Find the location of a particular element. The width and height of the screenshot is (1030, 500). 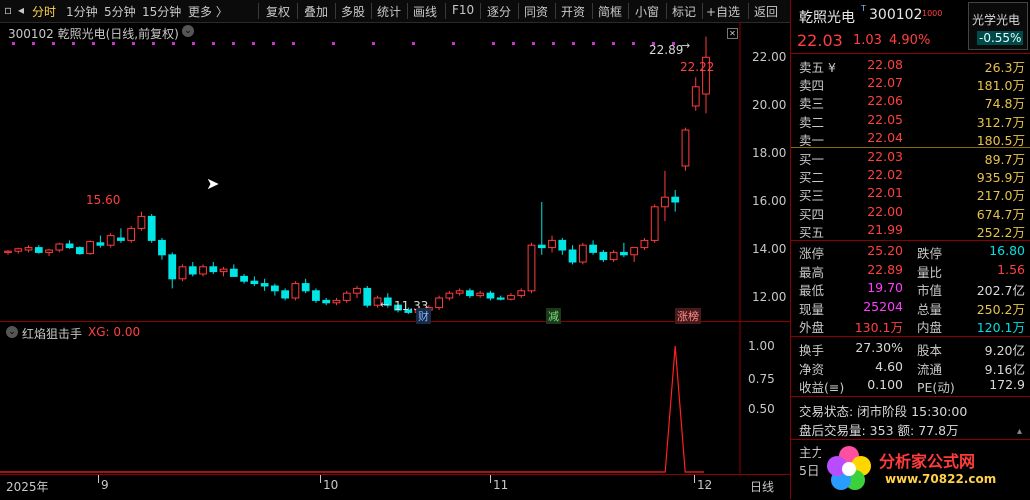

ask-price: 22.04 is located at coordinates (885, 137).